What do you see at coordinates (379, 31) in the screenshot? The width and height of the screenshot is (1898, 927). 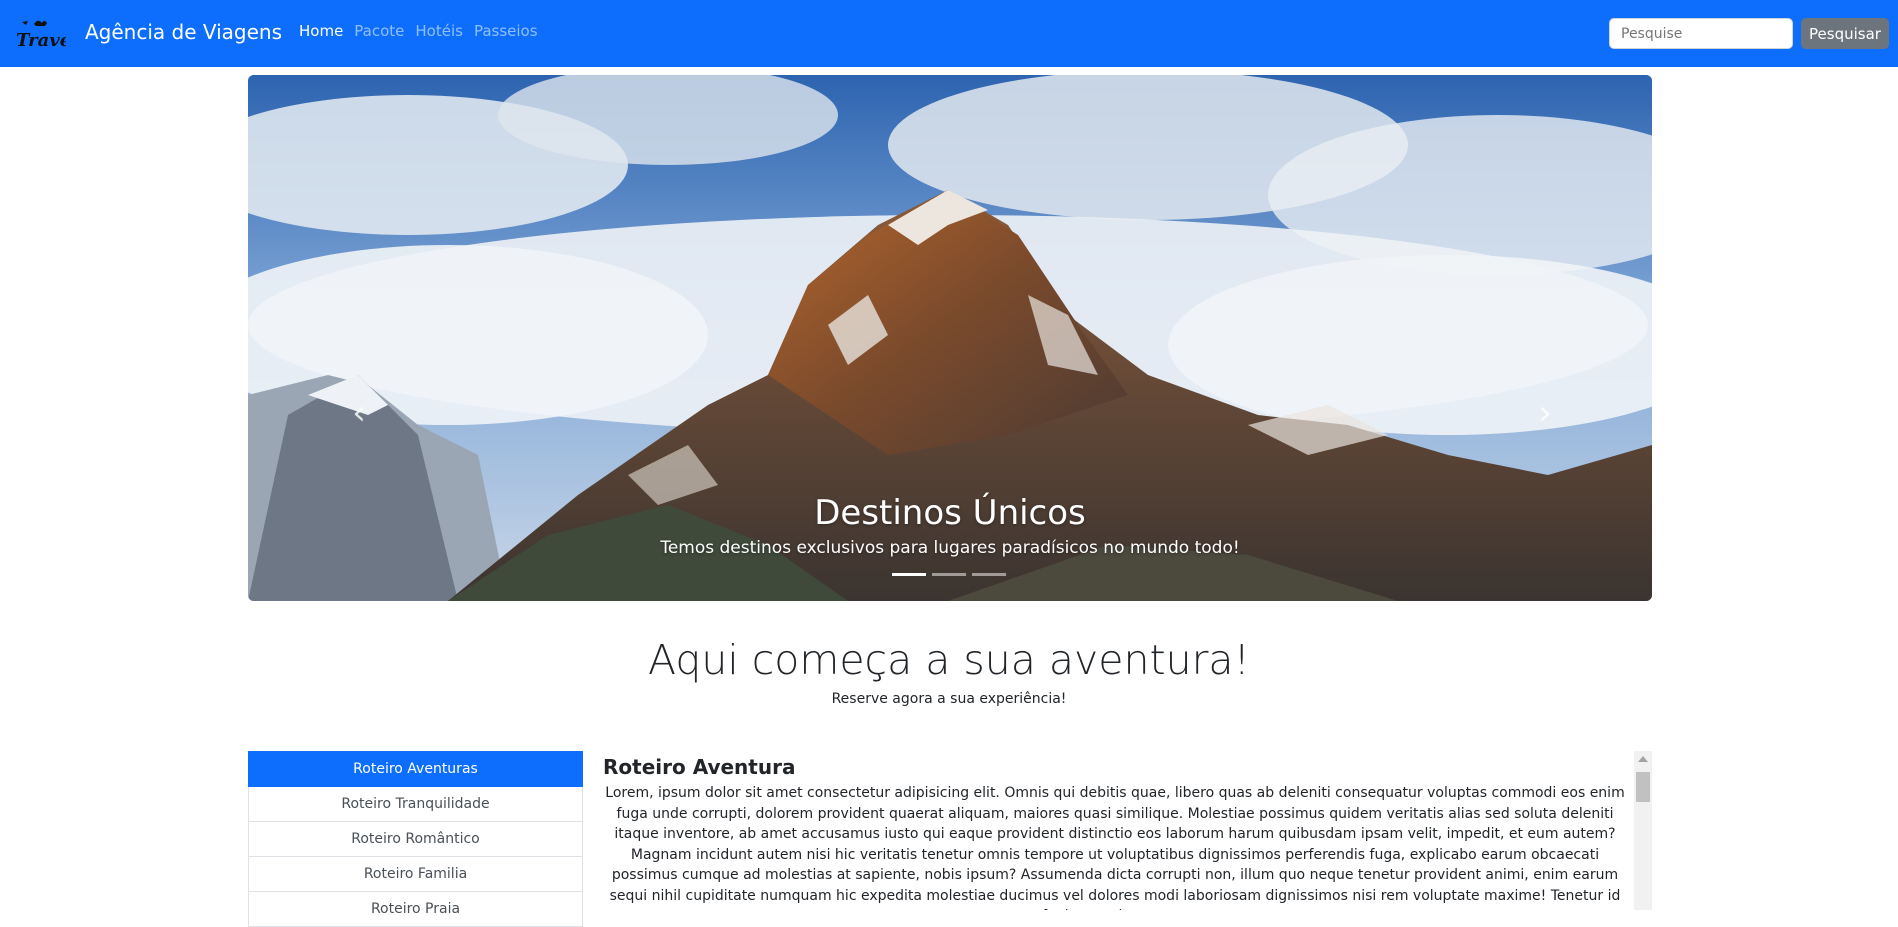 I see `nav-link-pacote: Pacote` at bounding box center [379, 31].